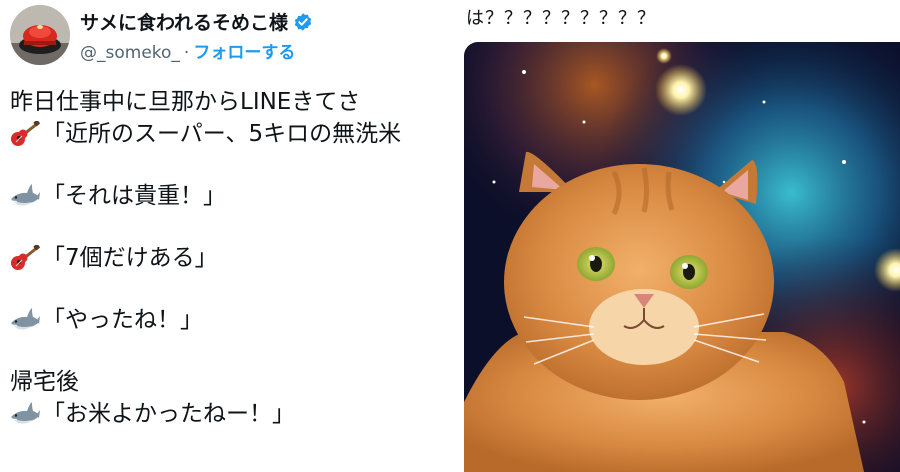 This screenshot has width=900, height=472. I want to click on author-meta: @_someko_ · フォローする, so click(187, 50).